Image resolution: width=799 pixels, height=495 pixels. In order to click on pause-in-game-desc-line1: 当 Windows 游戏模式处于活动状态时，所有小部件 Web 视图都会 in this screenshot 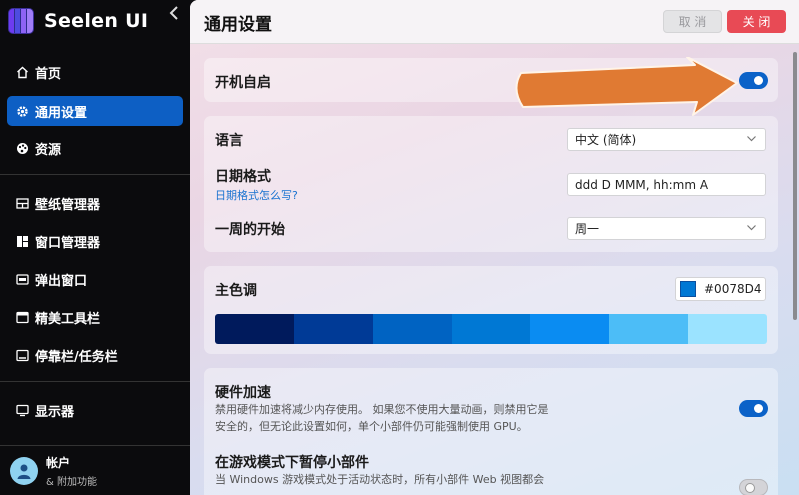, I will do `click(380, 479)`.